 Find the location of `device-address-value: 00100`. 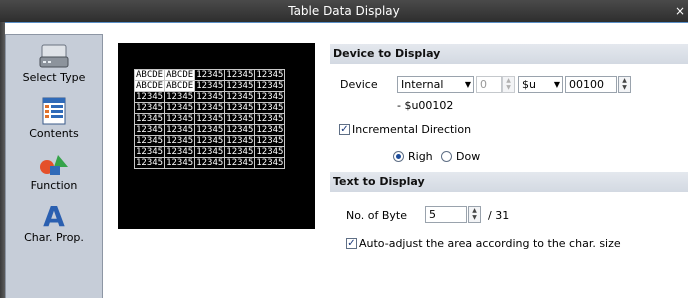

device-address-value: 00100 is located at coordinates (586, 84).